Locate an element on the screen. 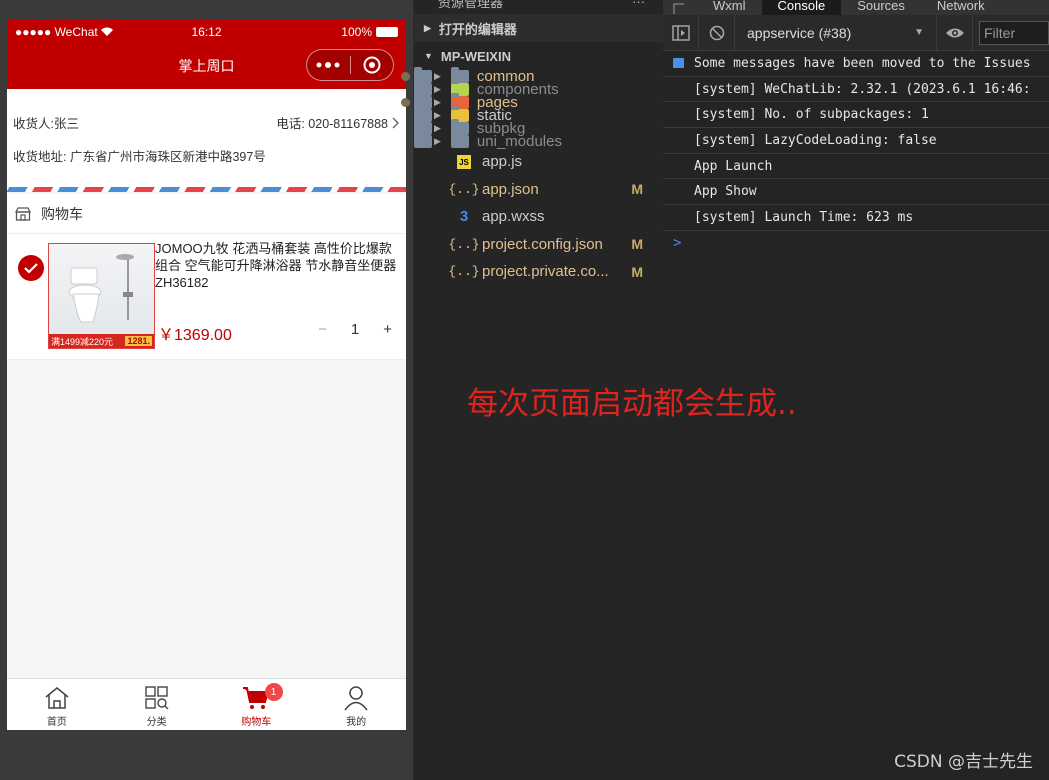 The width and height of the screenshot is (1049, 780). tab-mine-label: 我的 is located at coordinates (356, 722).